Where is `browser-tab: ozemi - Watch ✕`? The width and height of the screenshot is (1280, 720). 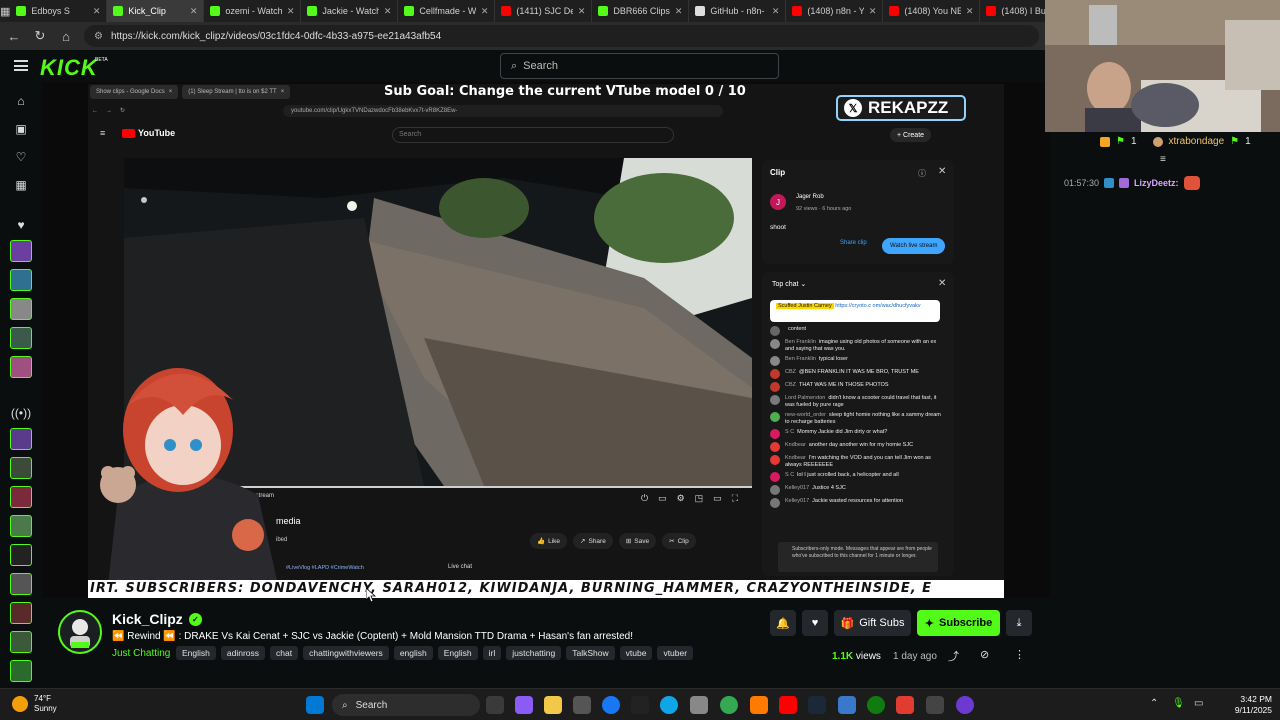 browser-tab: ozemi - Watch ✕ is located at coordinates (253, 11).